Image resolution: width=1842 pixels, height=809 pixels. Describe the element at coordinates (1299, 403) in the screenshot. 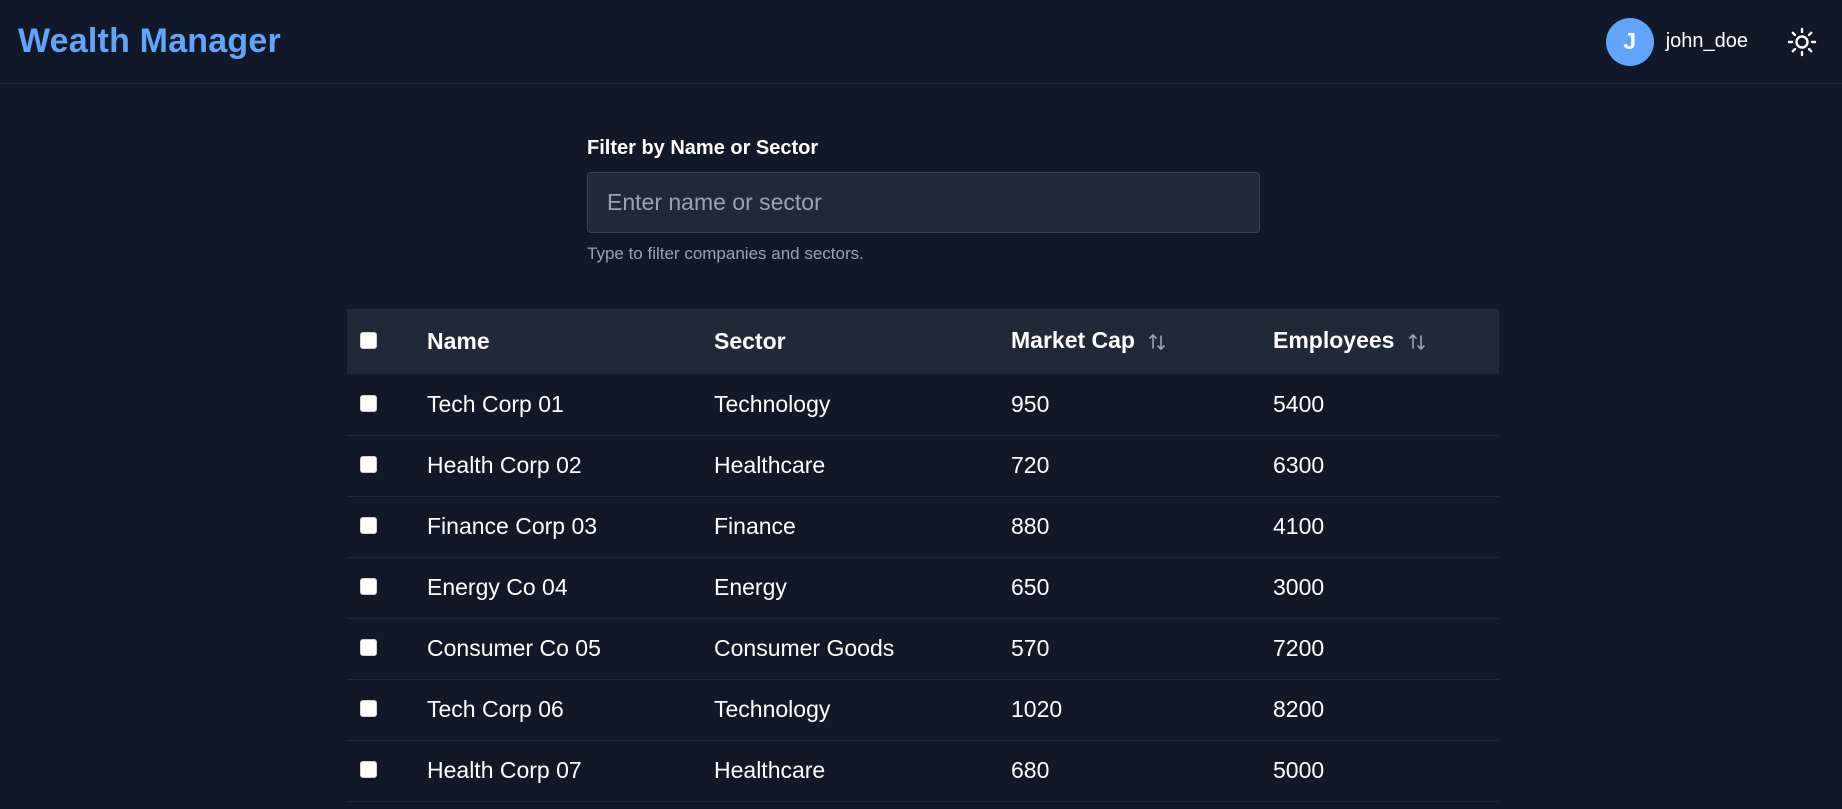

I see `cell-employees: 5400` at that location.